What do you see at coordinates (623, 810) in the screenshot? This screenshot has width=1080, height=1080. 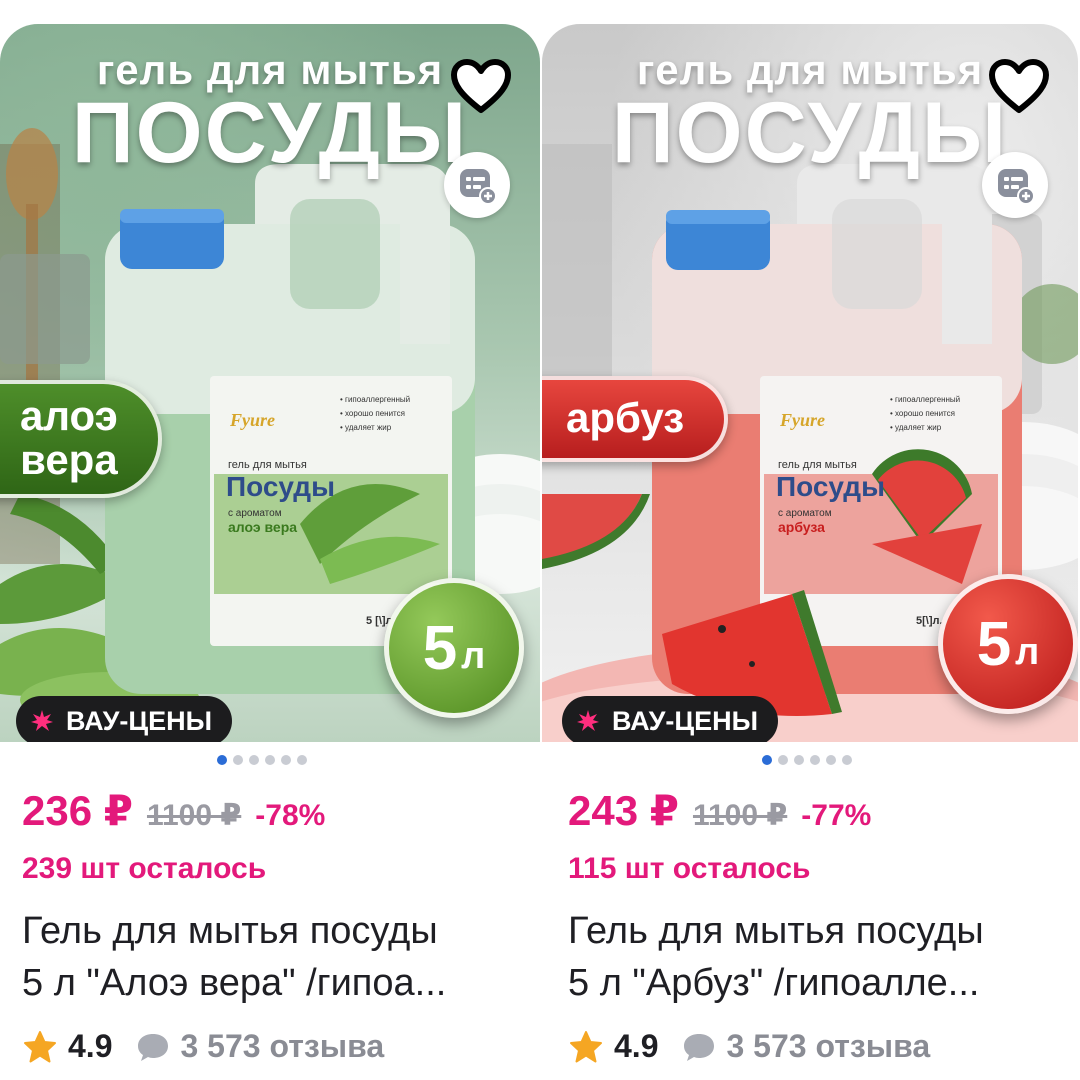 I see `price-current: 243 ₽` at bounding box center [623, 810].